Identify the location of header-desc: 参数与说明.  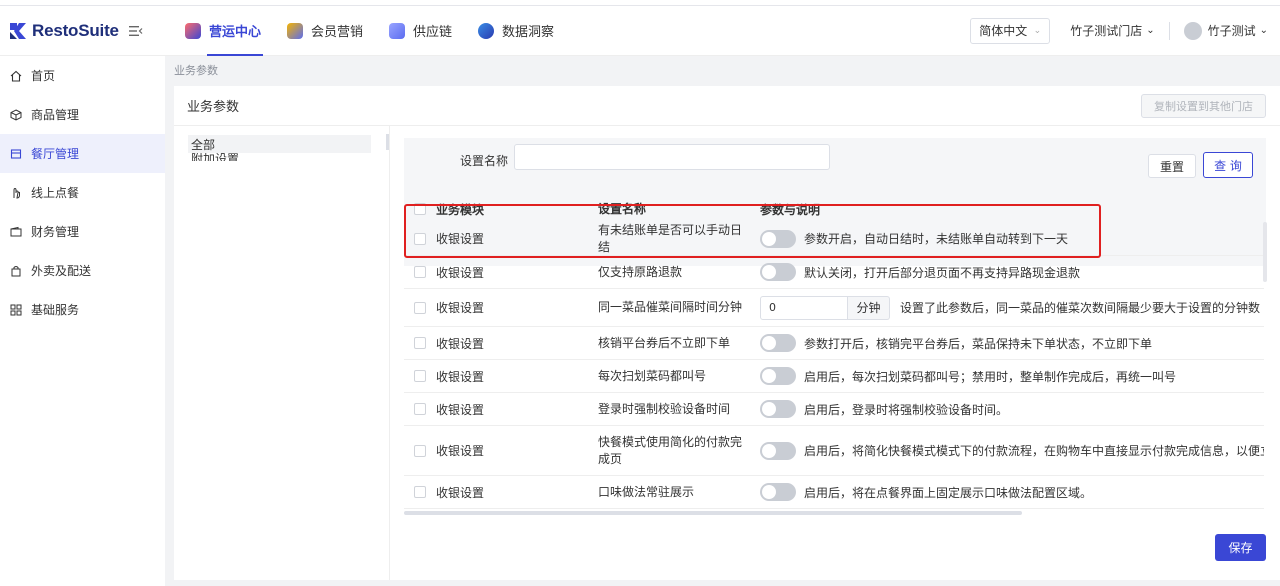
(790, 209).